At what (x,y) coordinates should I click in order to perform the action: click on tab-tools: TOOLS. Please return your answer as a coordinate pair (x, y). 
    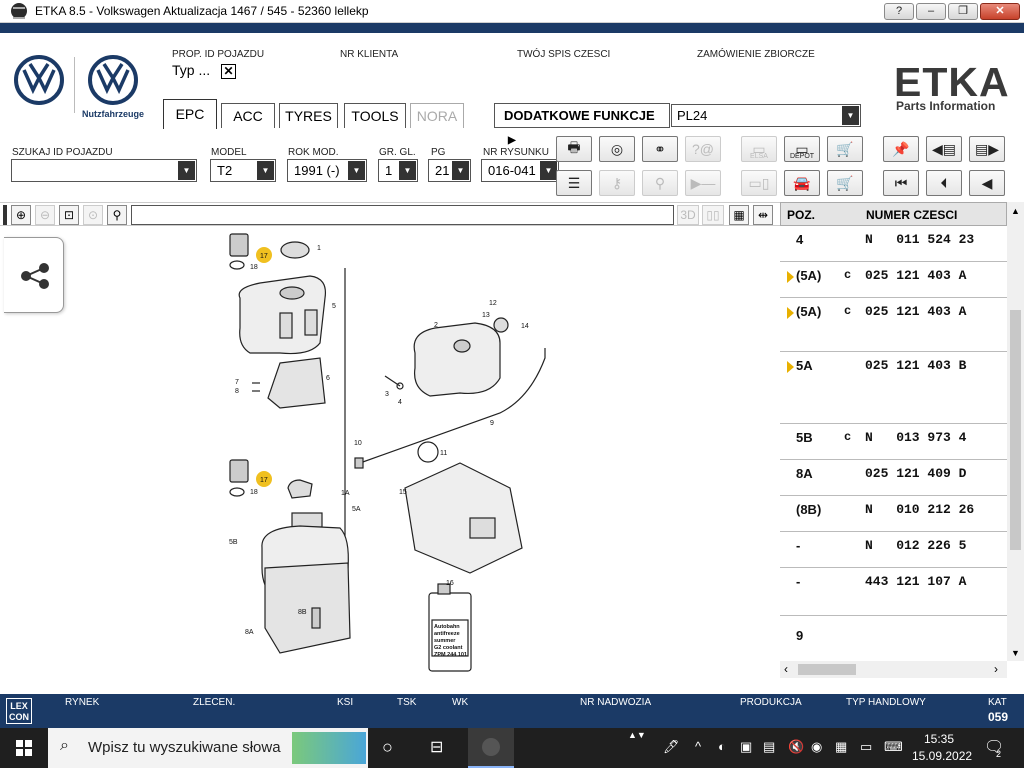
    Looking at the image, I should click on (375, 115).